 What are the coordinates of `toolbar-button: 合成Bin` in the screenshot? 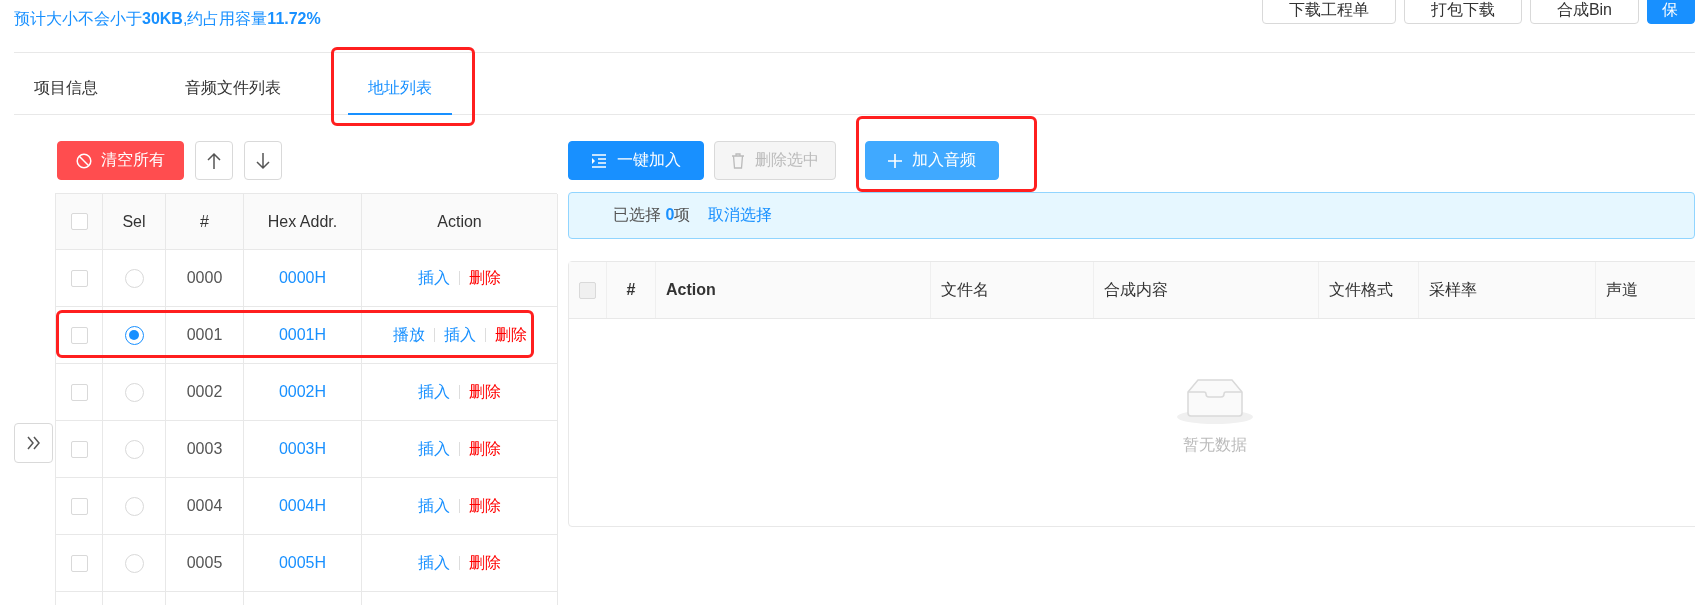 It's located at (1584, 12).